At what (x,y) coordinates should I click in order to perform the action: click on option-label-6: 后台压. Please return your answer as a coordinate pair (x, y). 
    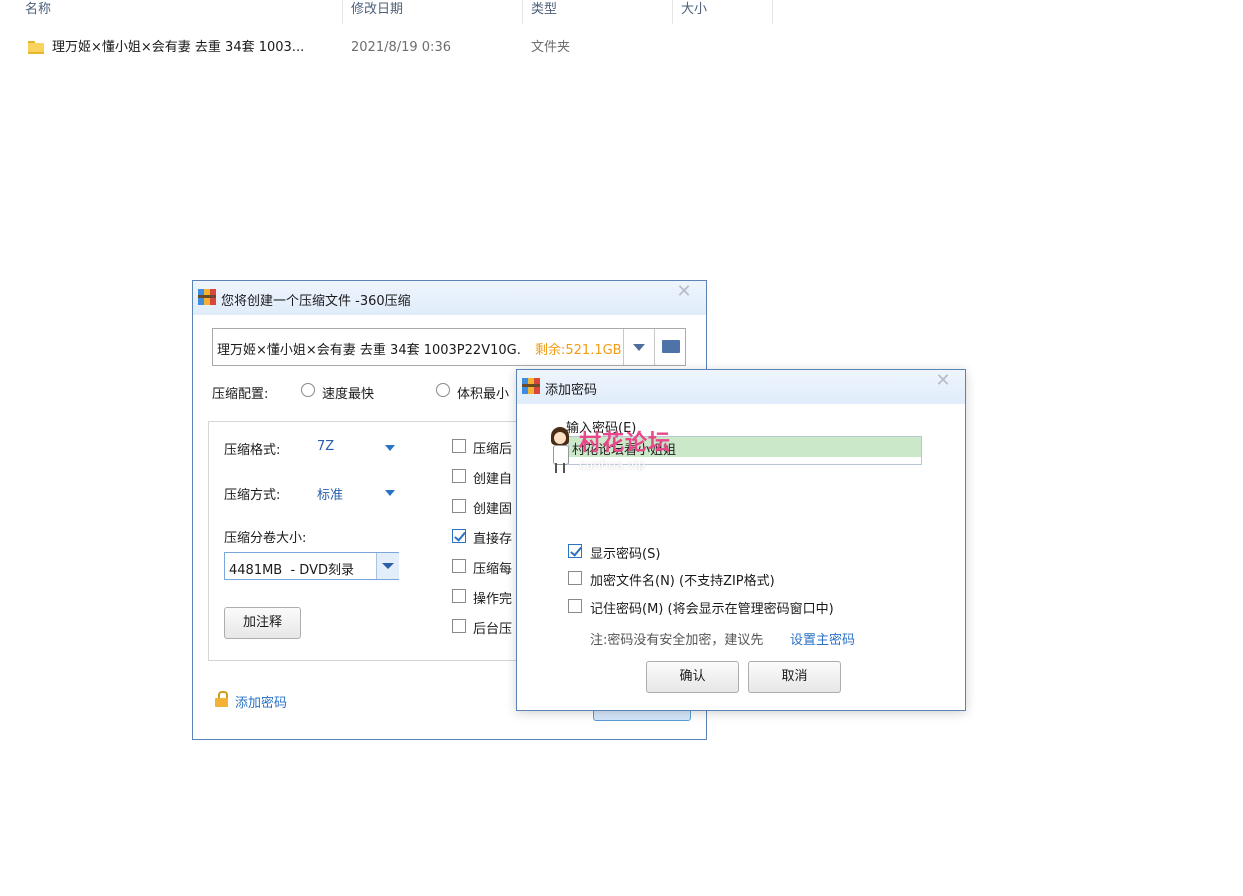
    Looking at the image, I should click on (493, 629).